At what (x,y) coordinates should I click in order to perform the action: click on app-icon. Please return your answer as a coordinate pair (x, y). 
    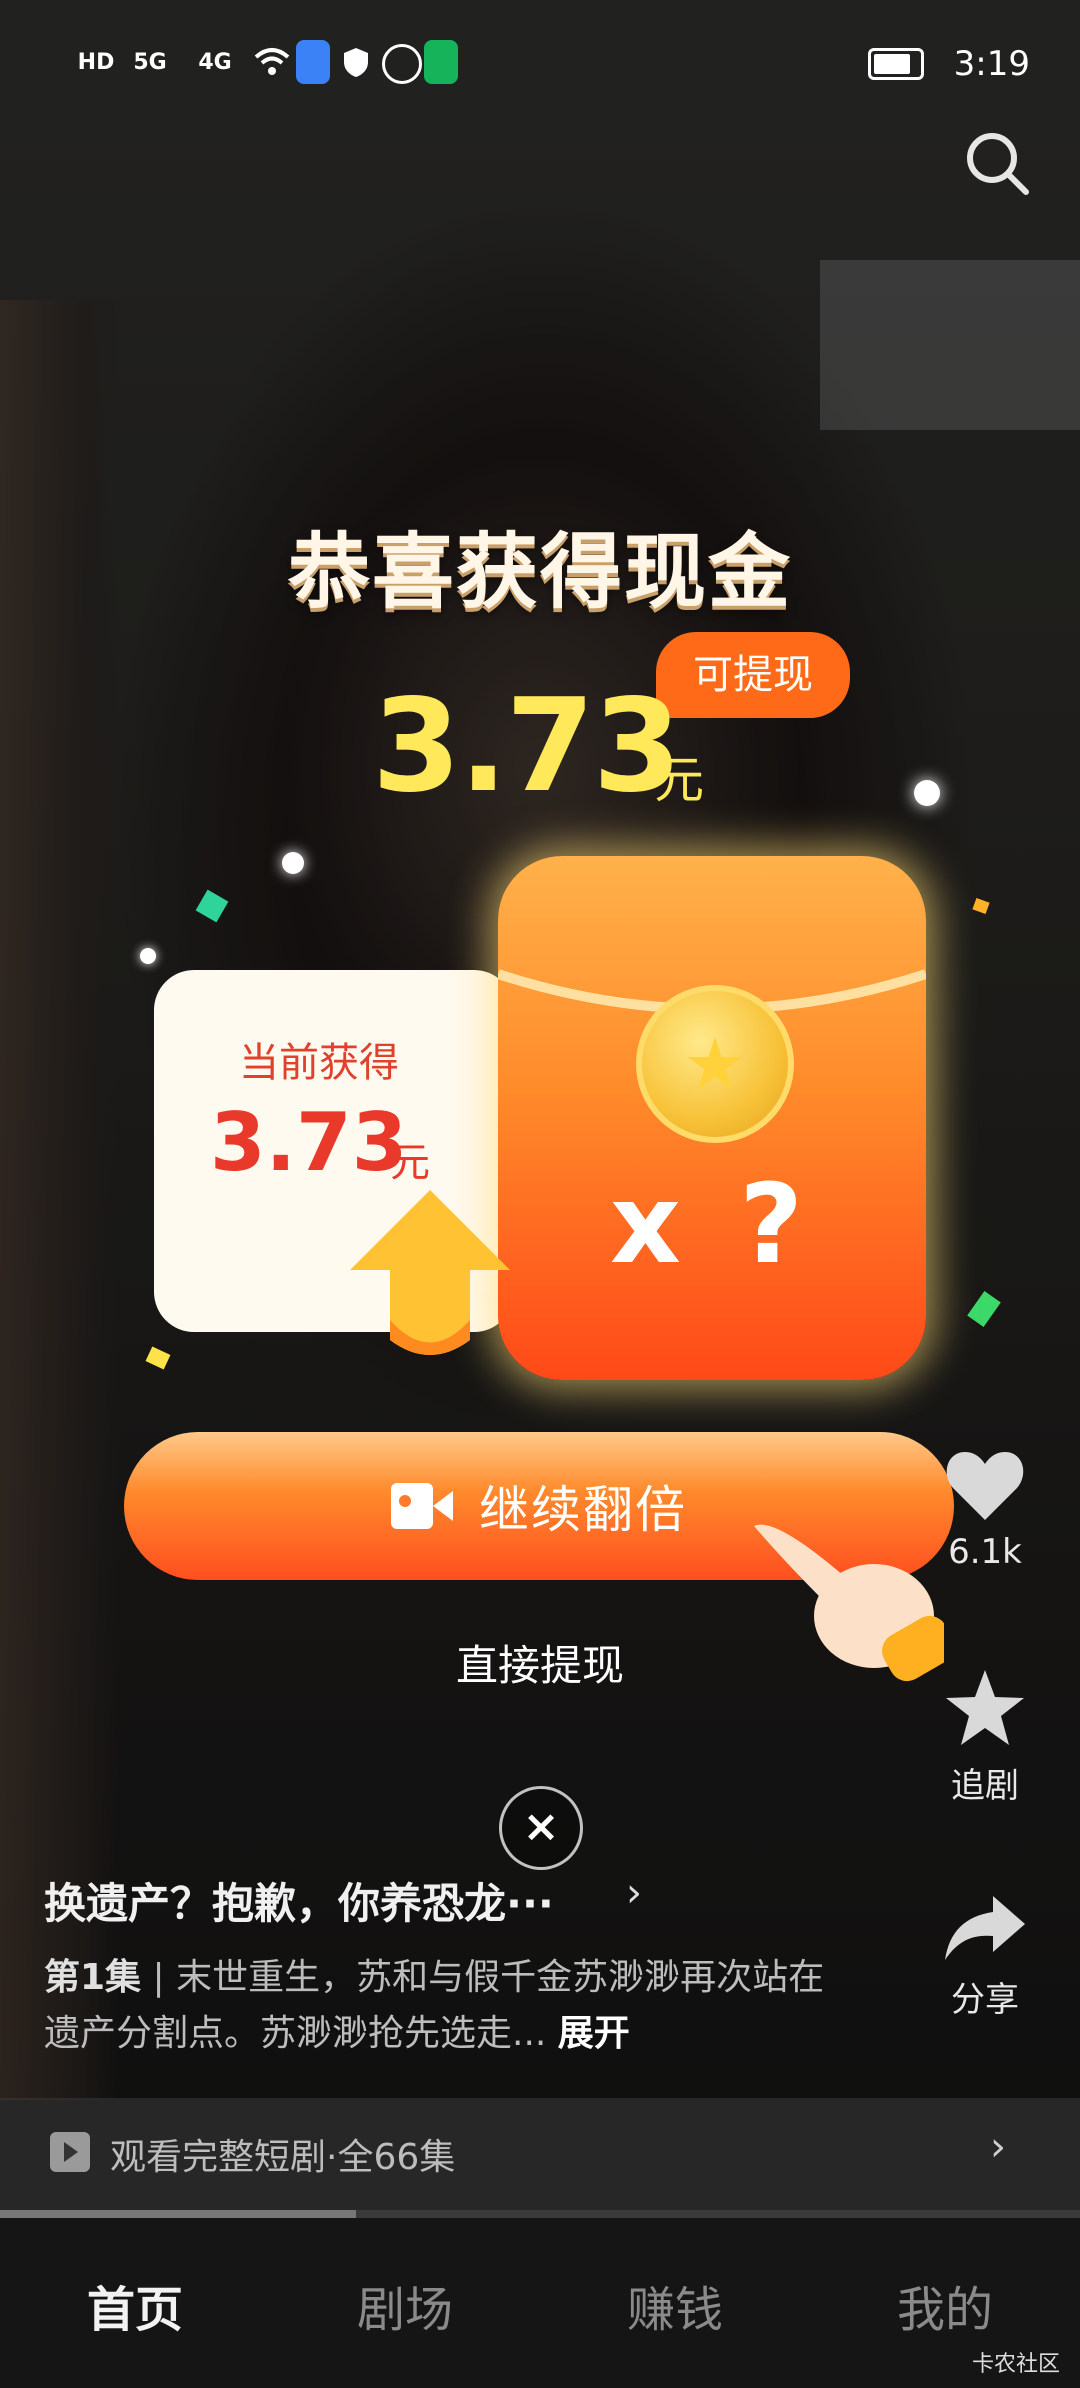
    Looking at the image, I should click on (313, 62).